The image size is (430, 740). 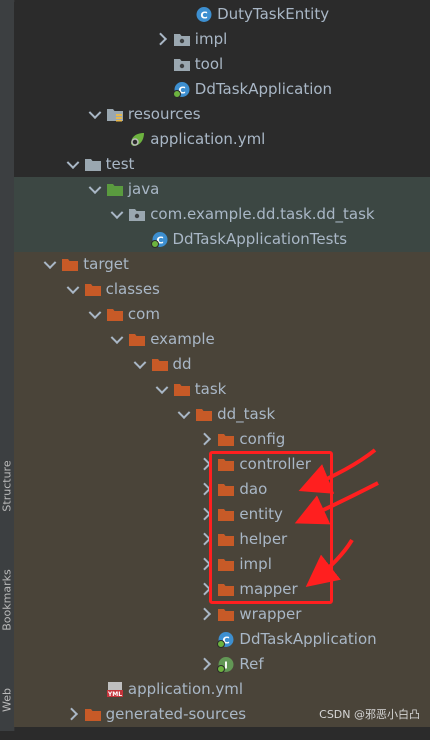 I want to click on tree-node: com, so click(x=222, y=314).